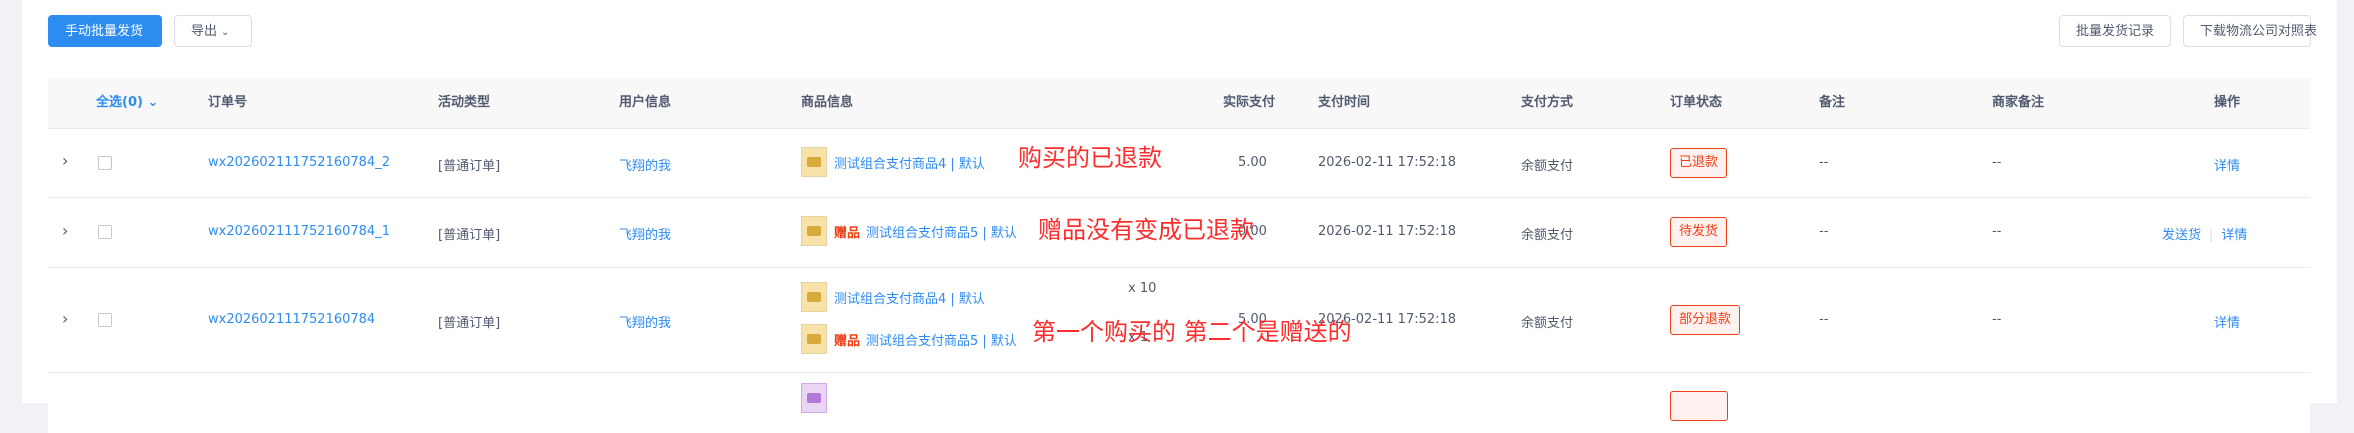  Describe the element at coordinates (1832, 102) in the screenshot. I see `header-remark: 备注` at that location.